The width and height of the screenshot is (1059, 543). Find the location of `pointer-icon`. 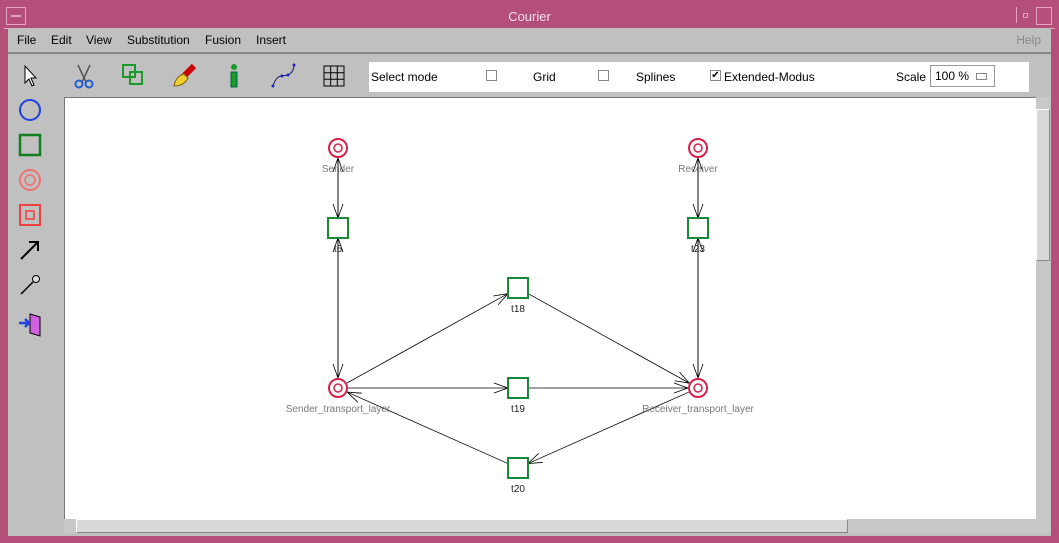

pointer-icon is located at coordinates (30, 76).